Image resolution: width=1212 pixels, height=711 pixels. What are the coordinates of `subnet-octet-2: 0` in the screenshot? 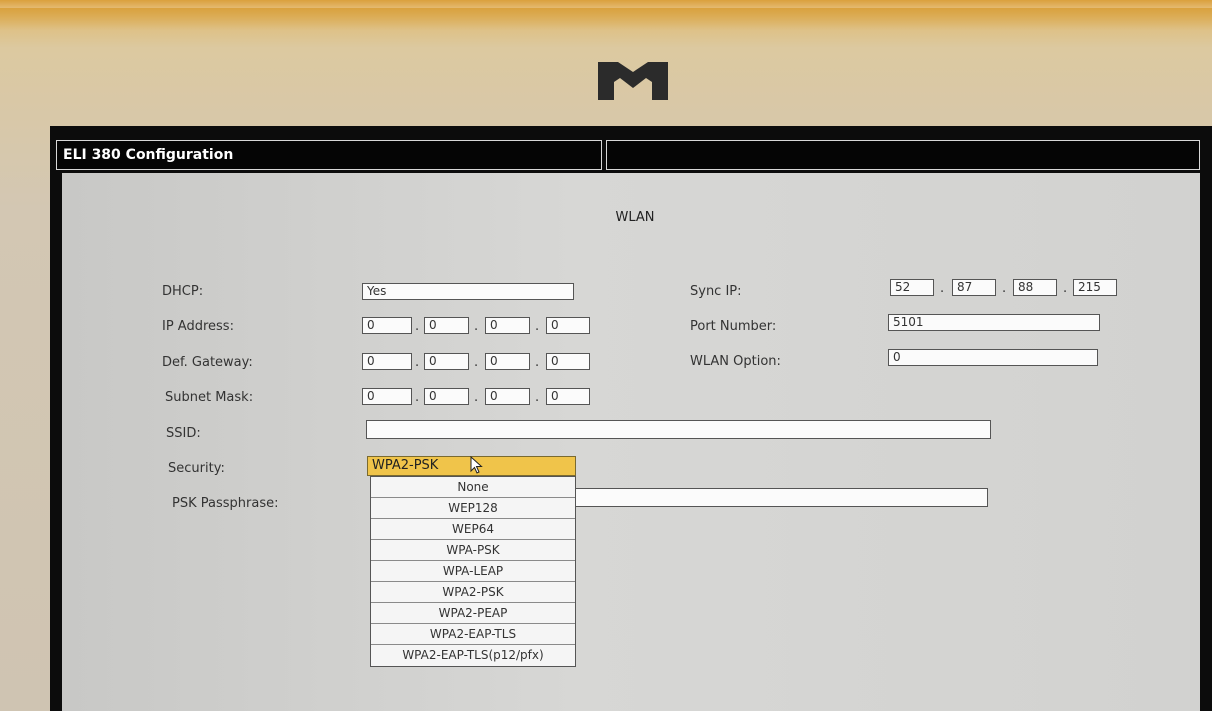 It's located at (446, 396).